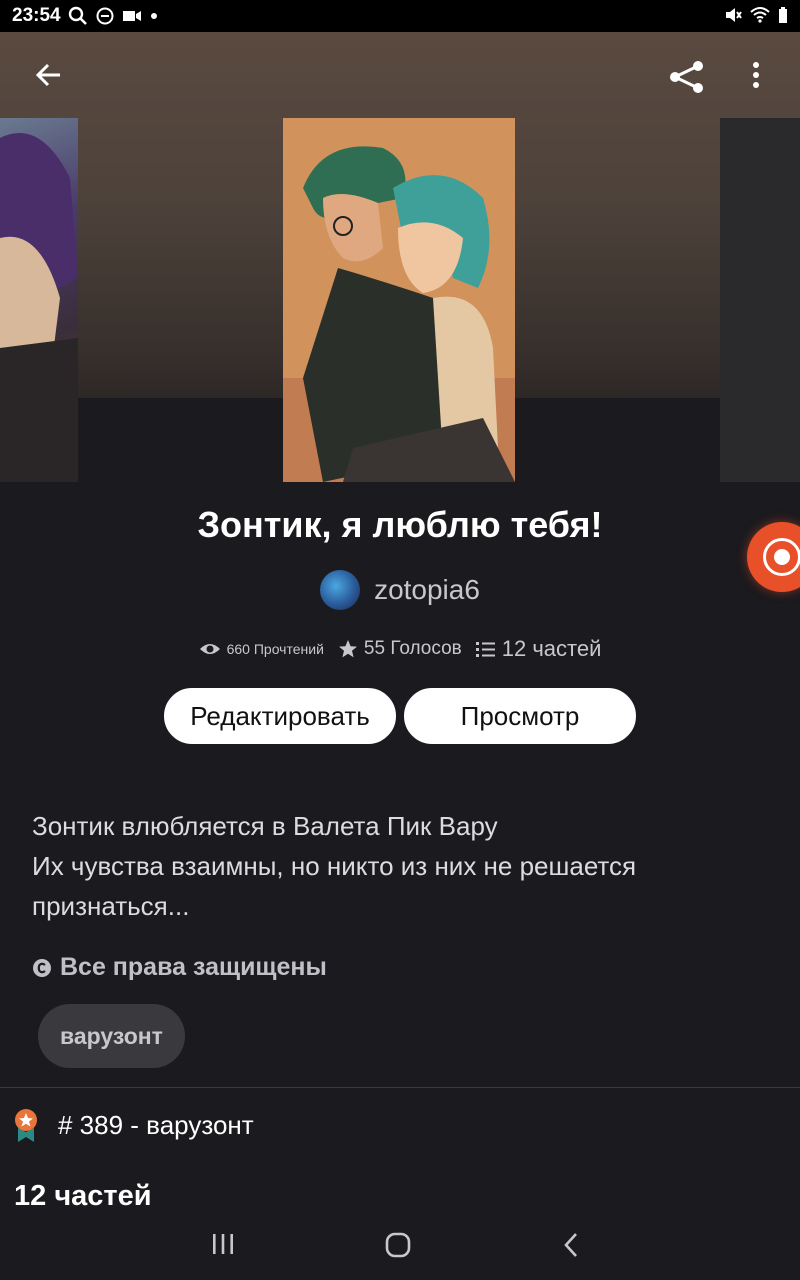 The width and height of the screenshot is (800, 1280). I want to click on divider, so click(400, 1087).